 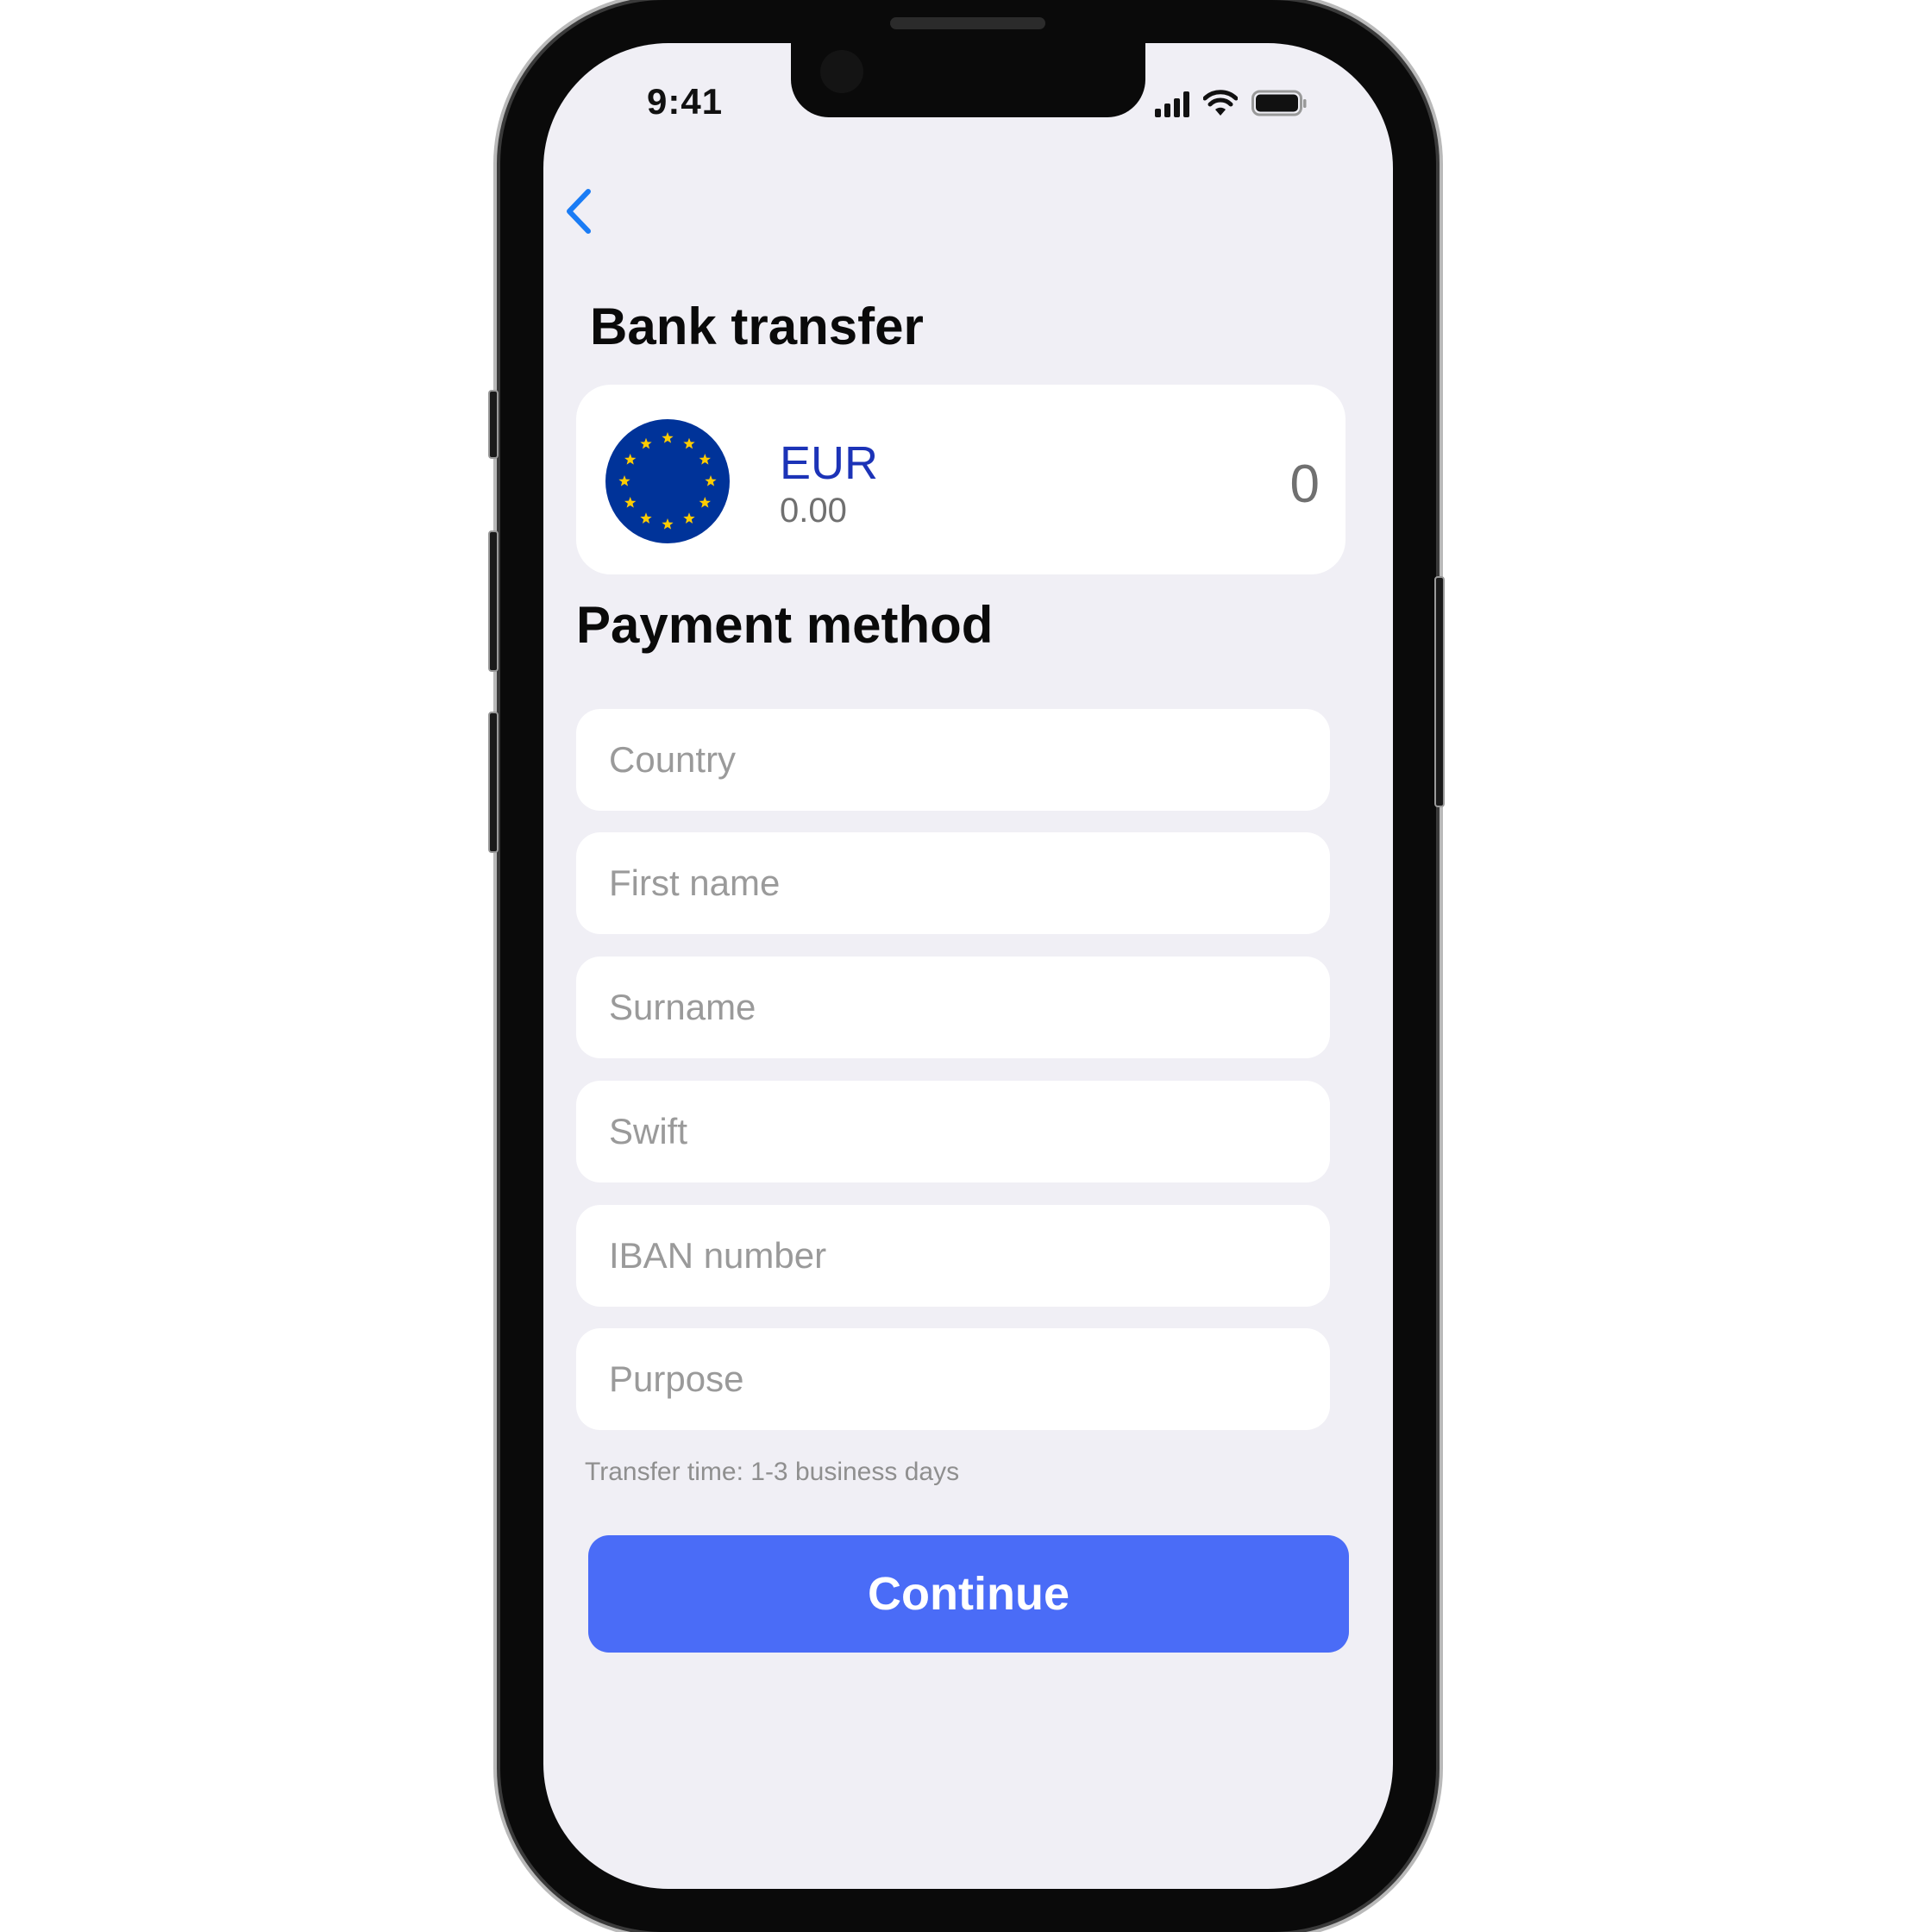 I want to click on volume-up-button, so click(x=493, y=601).